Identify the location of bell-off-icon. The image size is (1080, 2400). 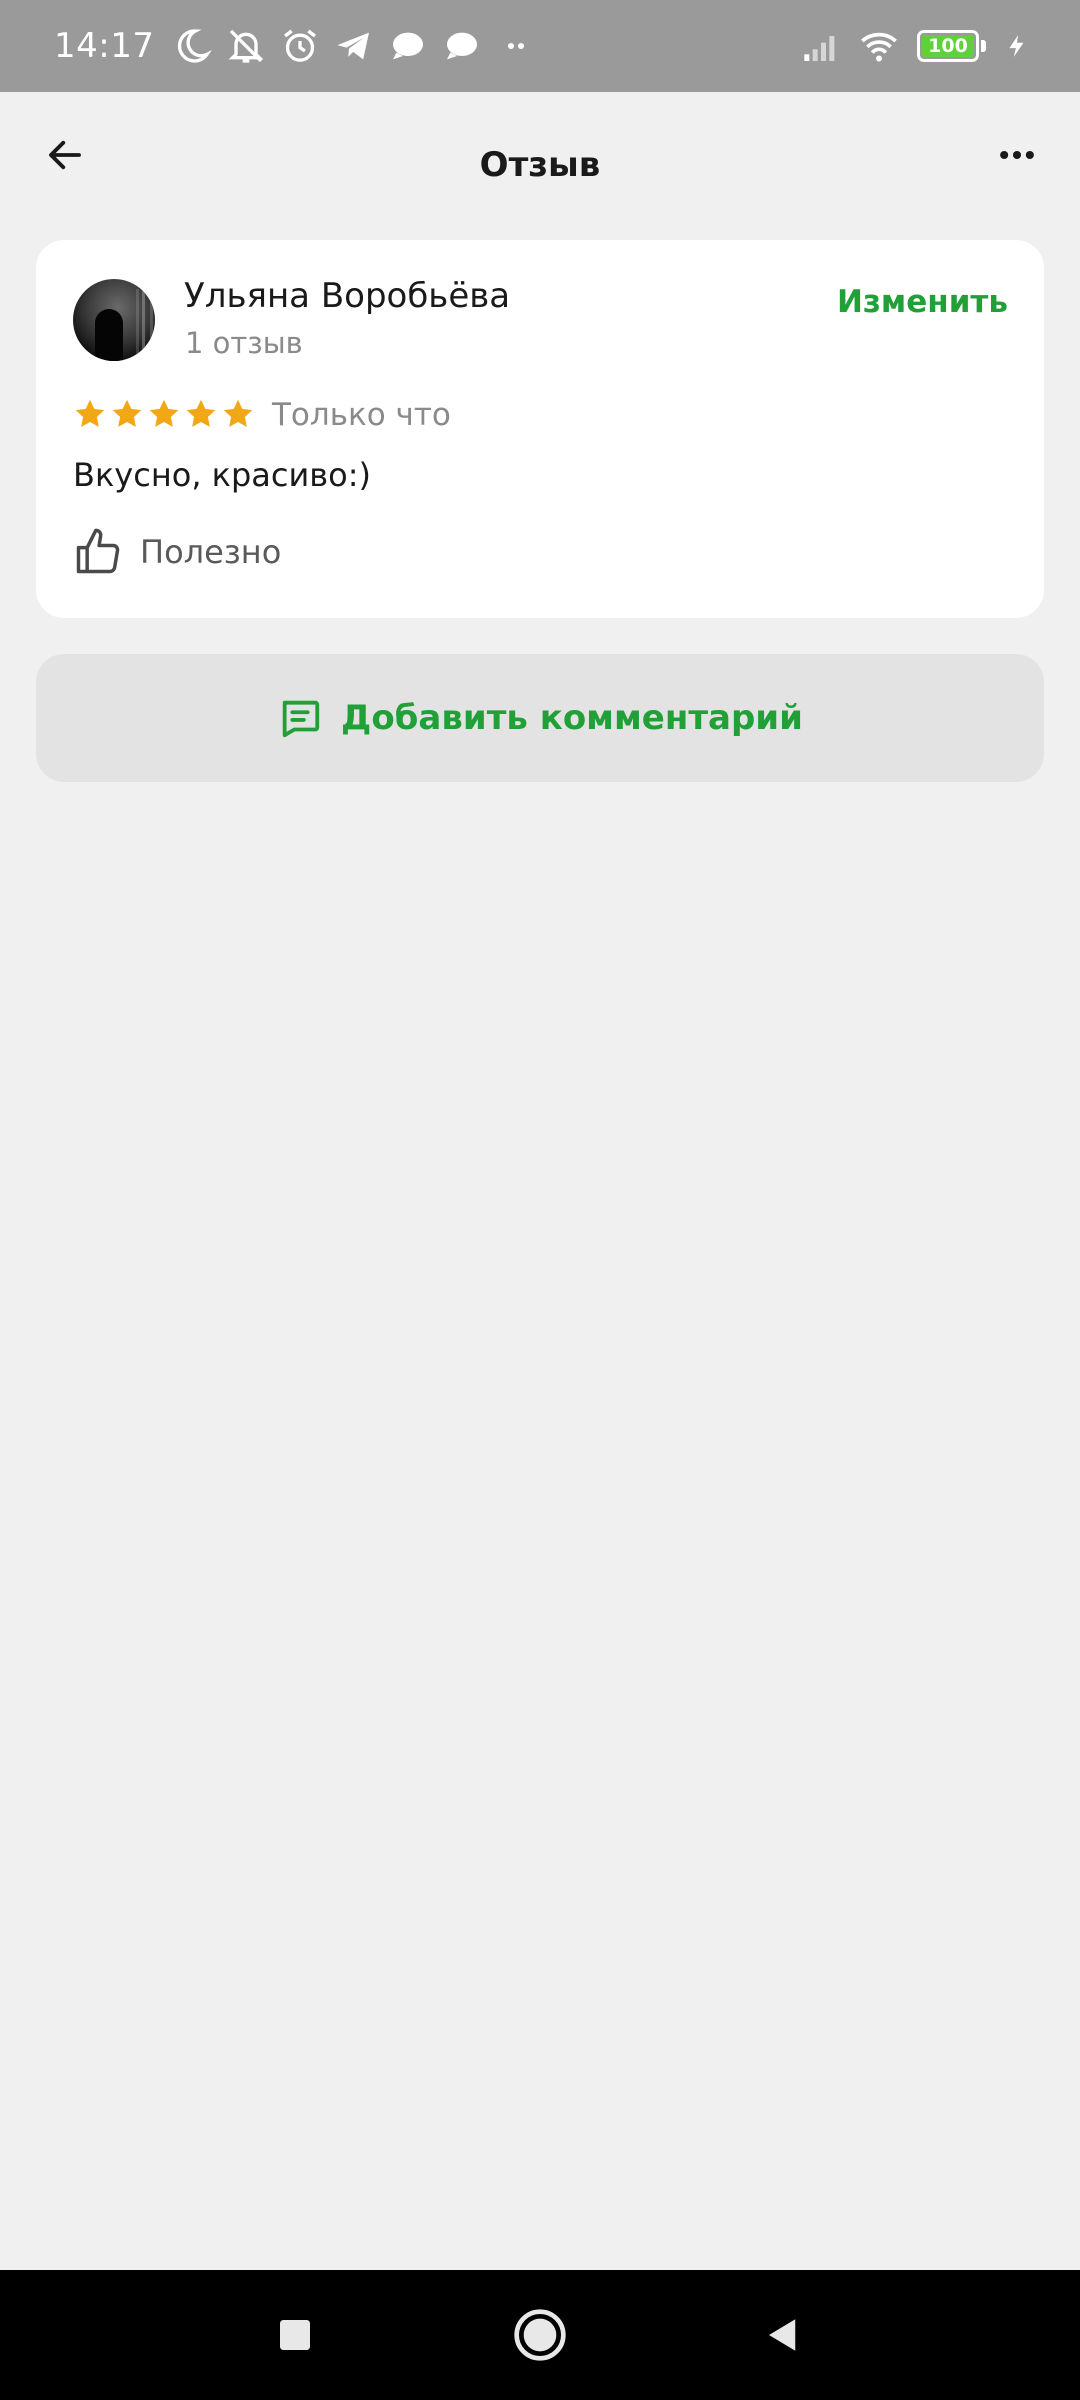
(246, 46).